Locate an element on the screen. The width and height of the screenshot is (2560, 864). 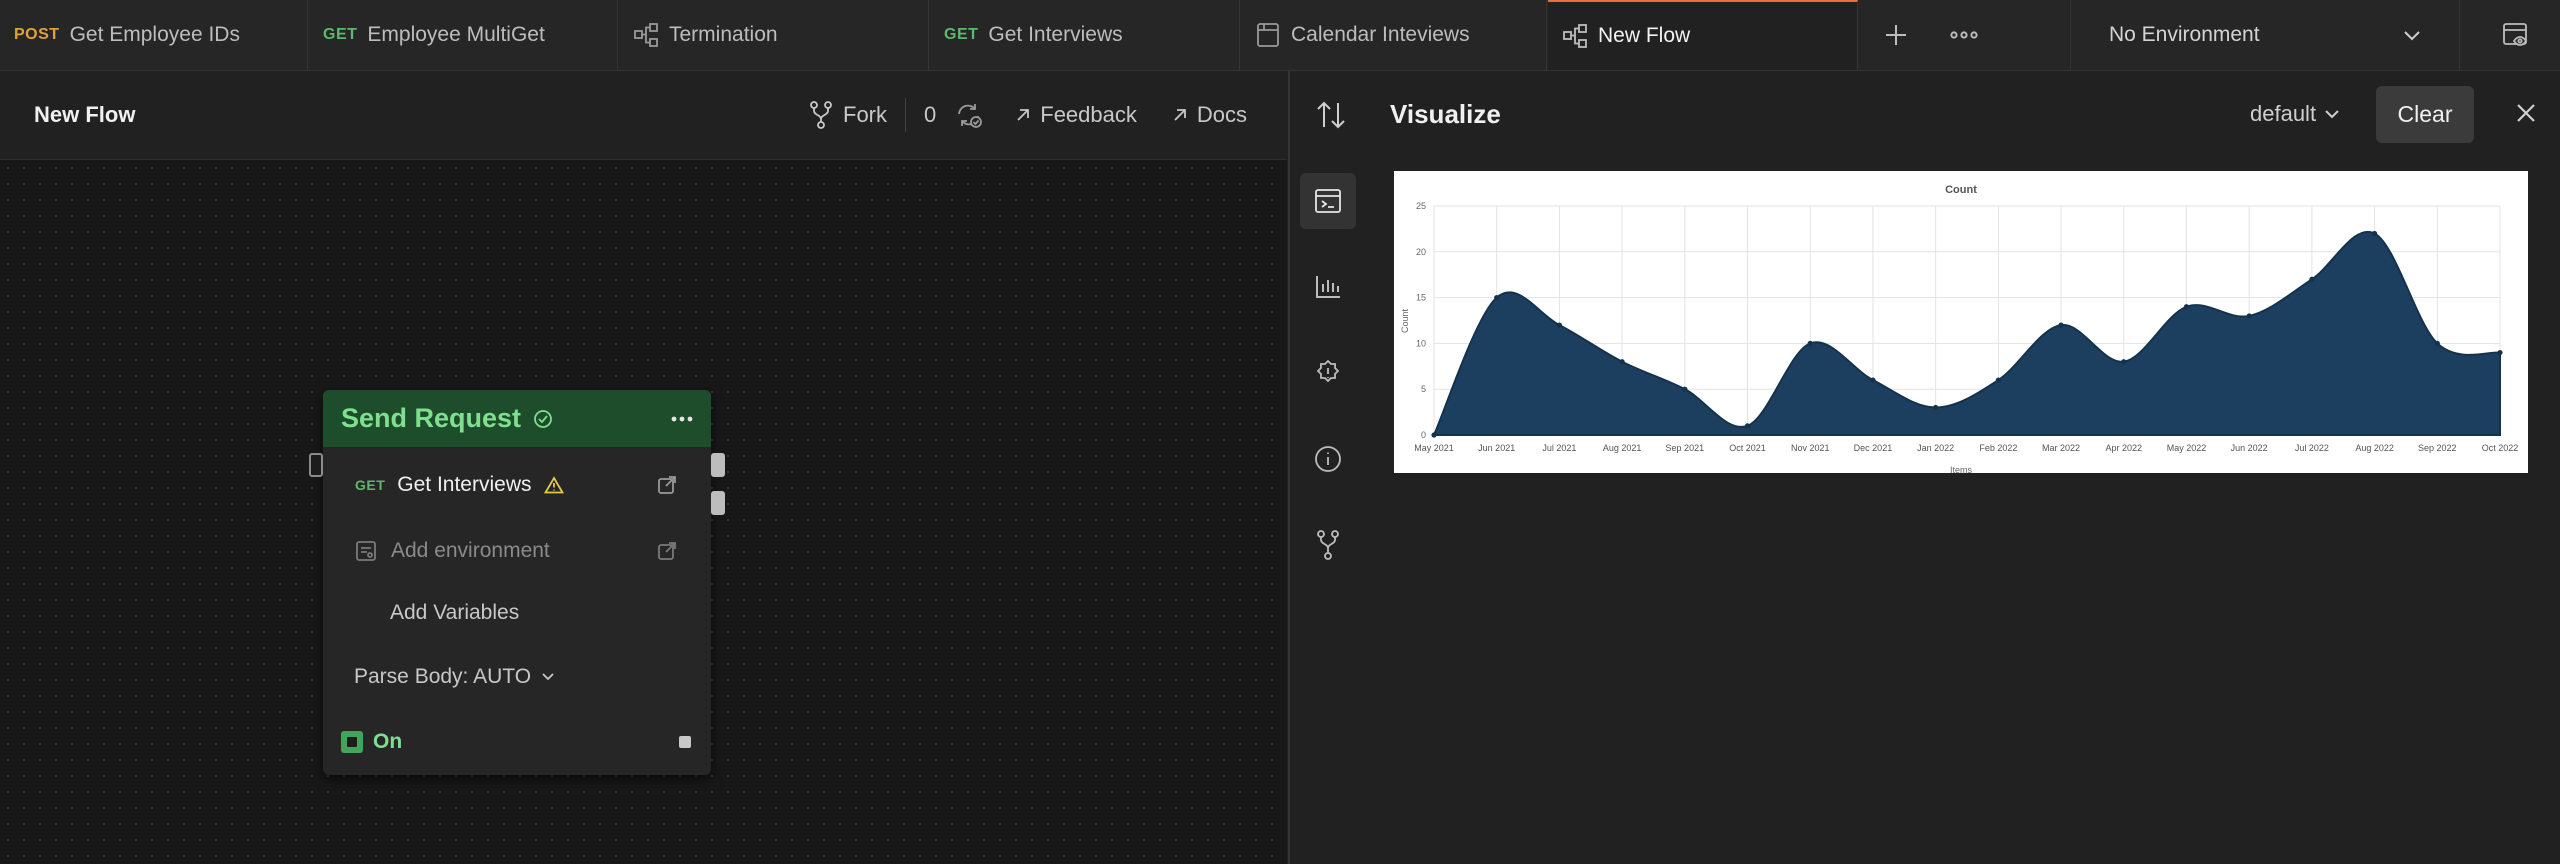
environment-icon is located at coordinates (366, 551).